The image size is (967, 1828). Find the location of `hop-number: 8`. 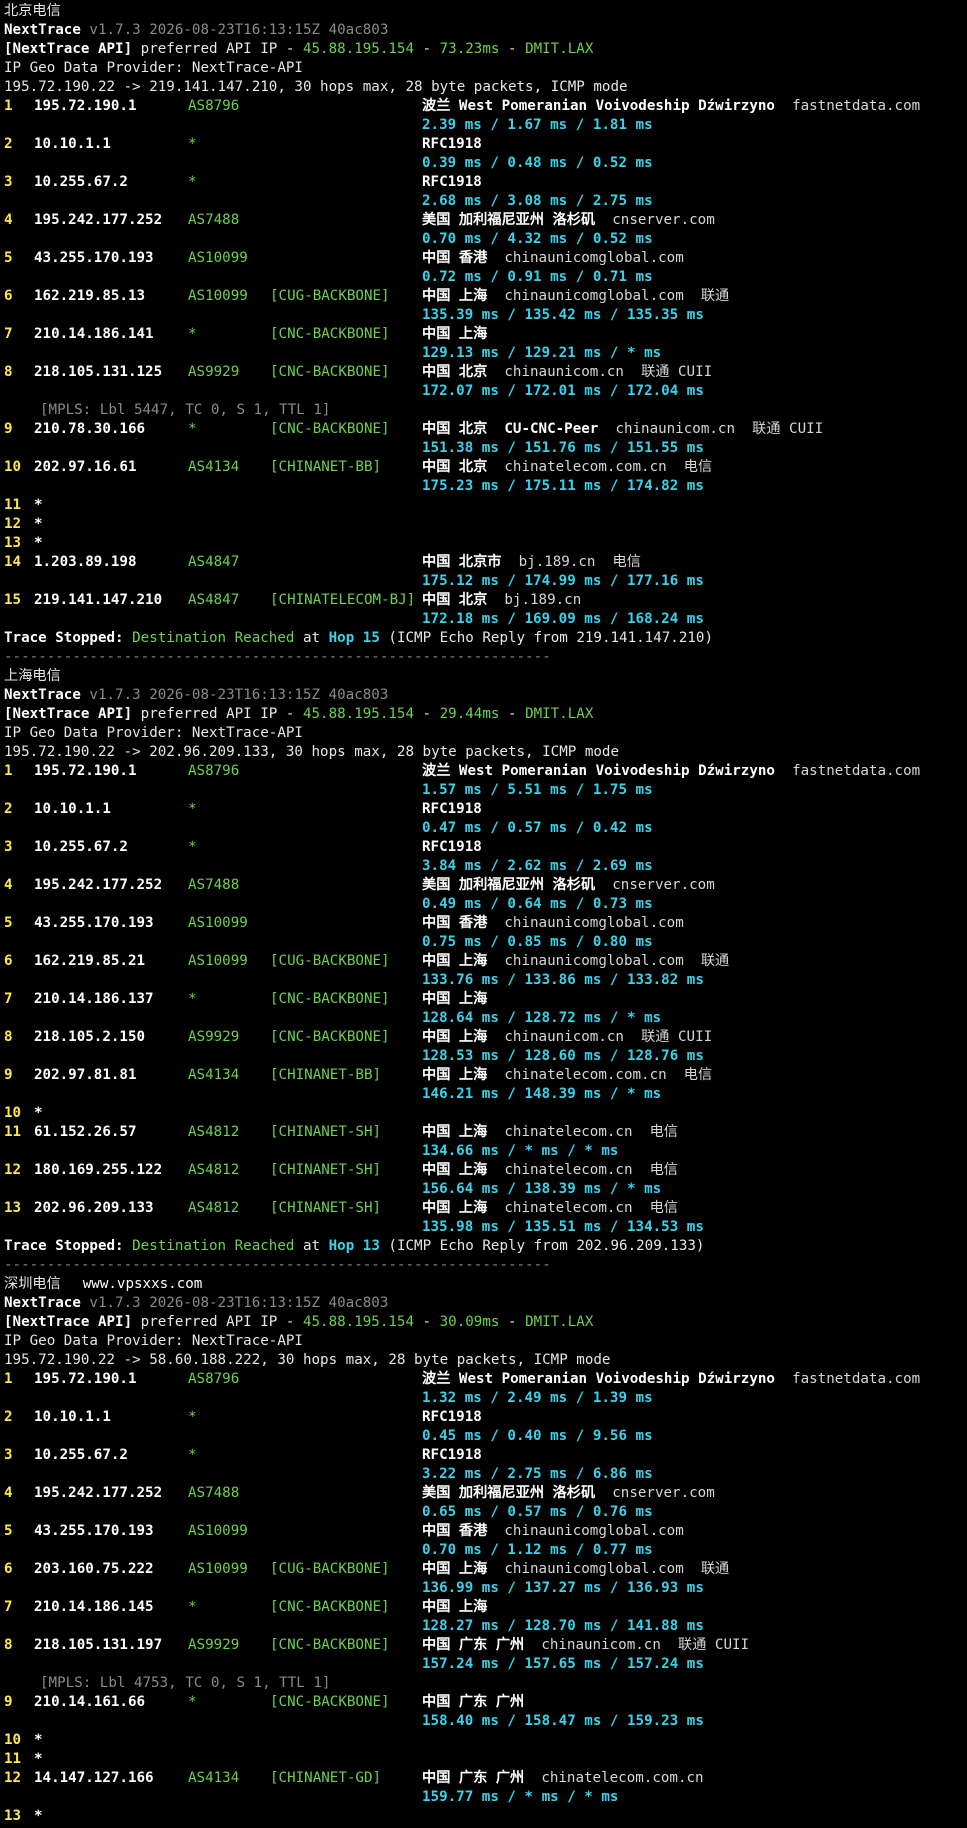

hop-number: 8 is located at coordinates (8, 1645).